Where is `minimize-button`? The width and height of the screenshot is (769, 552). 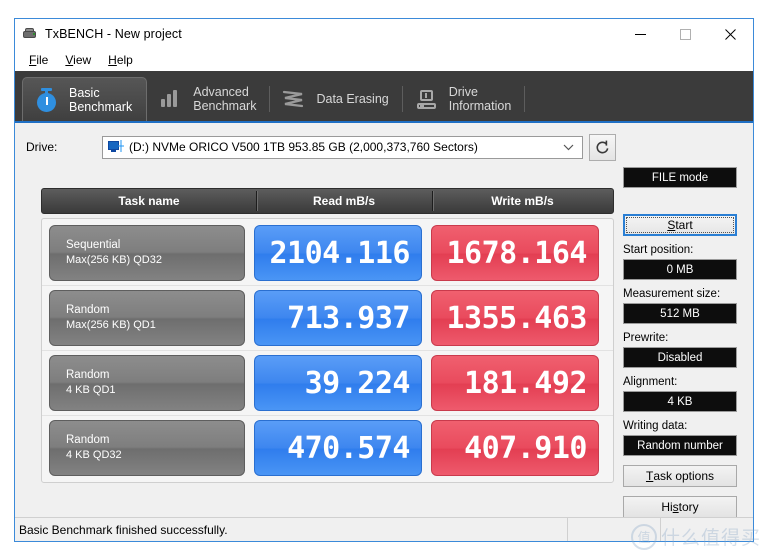
minimize-button is located at coordinates (640, 34).